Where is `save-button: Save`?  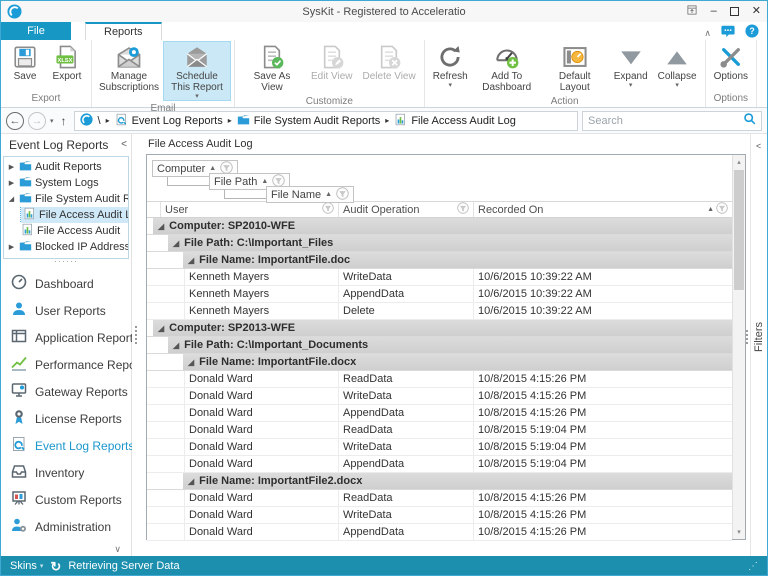 save-button: Save is located at coordinates (25, 66).